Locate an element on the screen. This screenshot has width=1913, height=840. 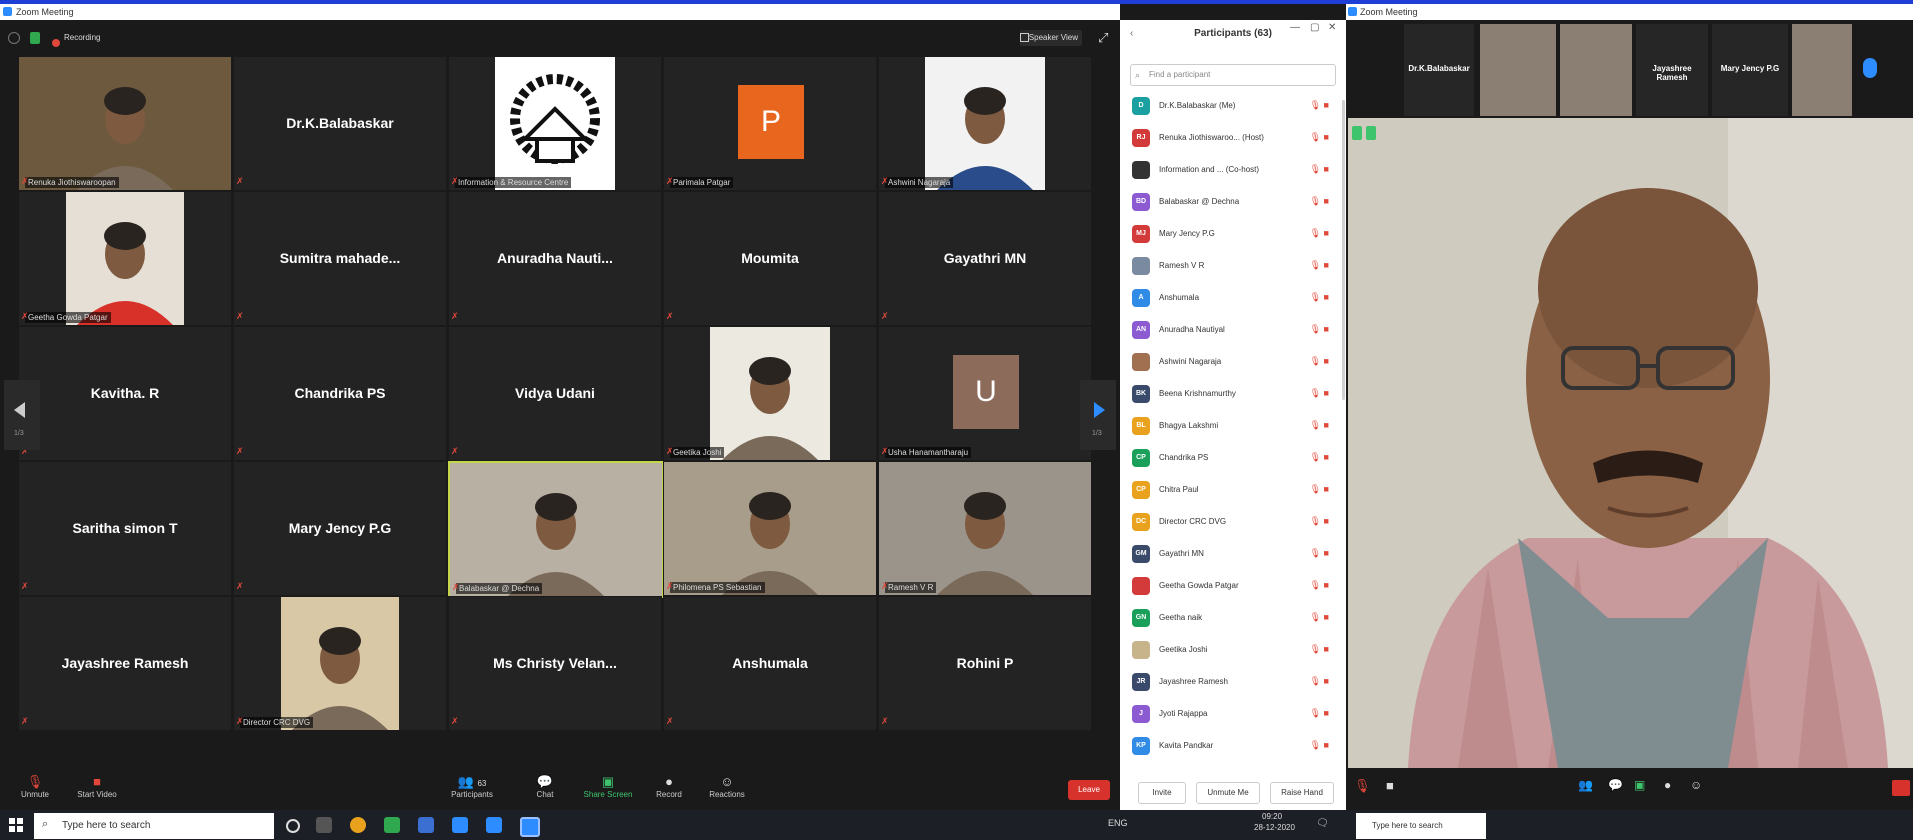
info-icon is located at coordinates (14, 38).